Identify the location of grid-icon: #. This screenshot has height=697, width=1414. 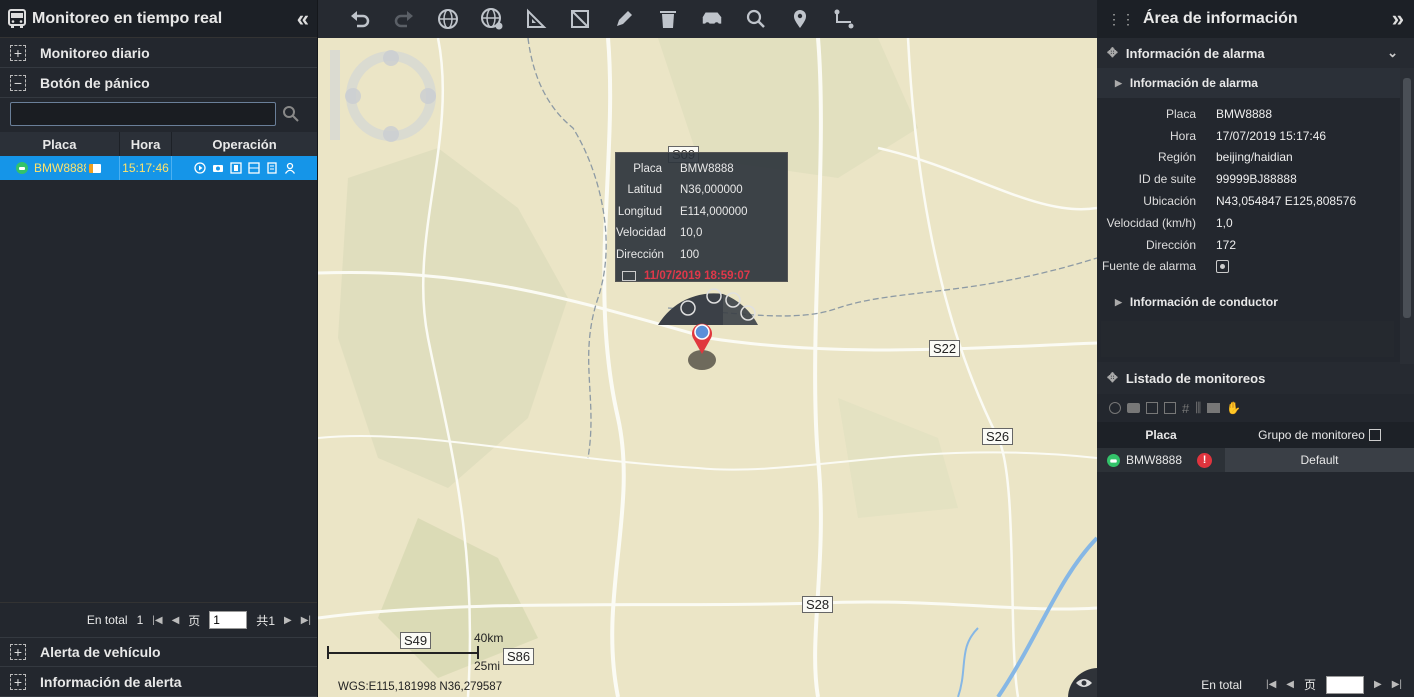
(1185, 408).